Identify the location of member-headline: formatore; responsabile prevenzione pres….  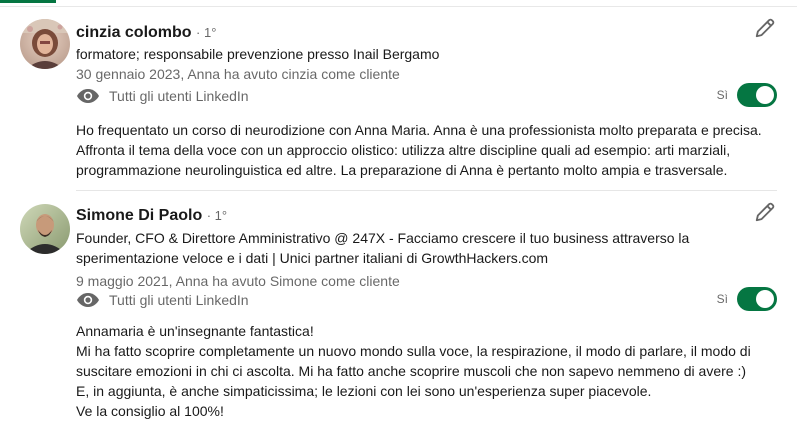
(258, 54).